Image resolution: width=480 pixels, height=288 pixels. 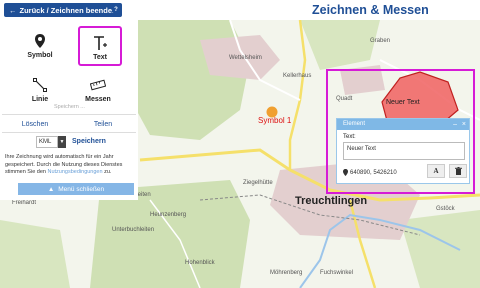 What do you see at coordinates (344, 99) in the screenshot?
I see `place-label: Quadt` at bounding box center [344, 99].